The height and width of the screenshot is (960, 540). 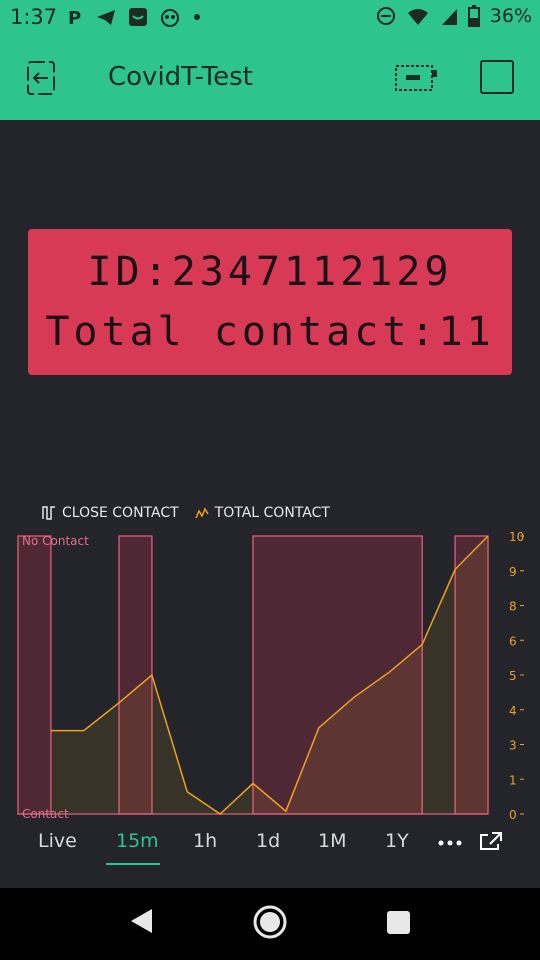 What do you see at coordinates (332, 841) in the screenshot?
I see `tab-1M: 1M` at bounding box center [332, 841].